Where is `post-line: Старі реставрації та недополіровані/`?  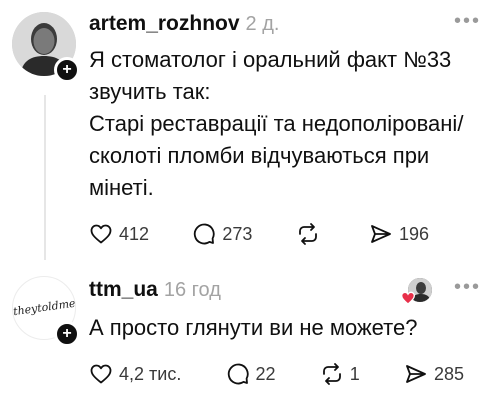 post-line: Старі реставрації та недополіровані/ is located at coordinates (276, 123).